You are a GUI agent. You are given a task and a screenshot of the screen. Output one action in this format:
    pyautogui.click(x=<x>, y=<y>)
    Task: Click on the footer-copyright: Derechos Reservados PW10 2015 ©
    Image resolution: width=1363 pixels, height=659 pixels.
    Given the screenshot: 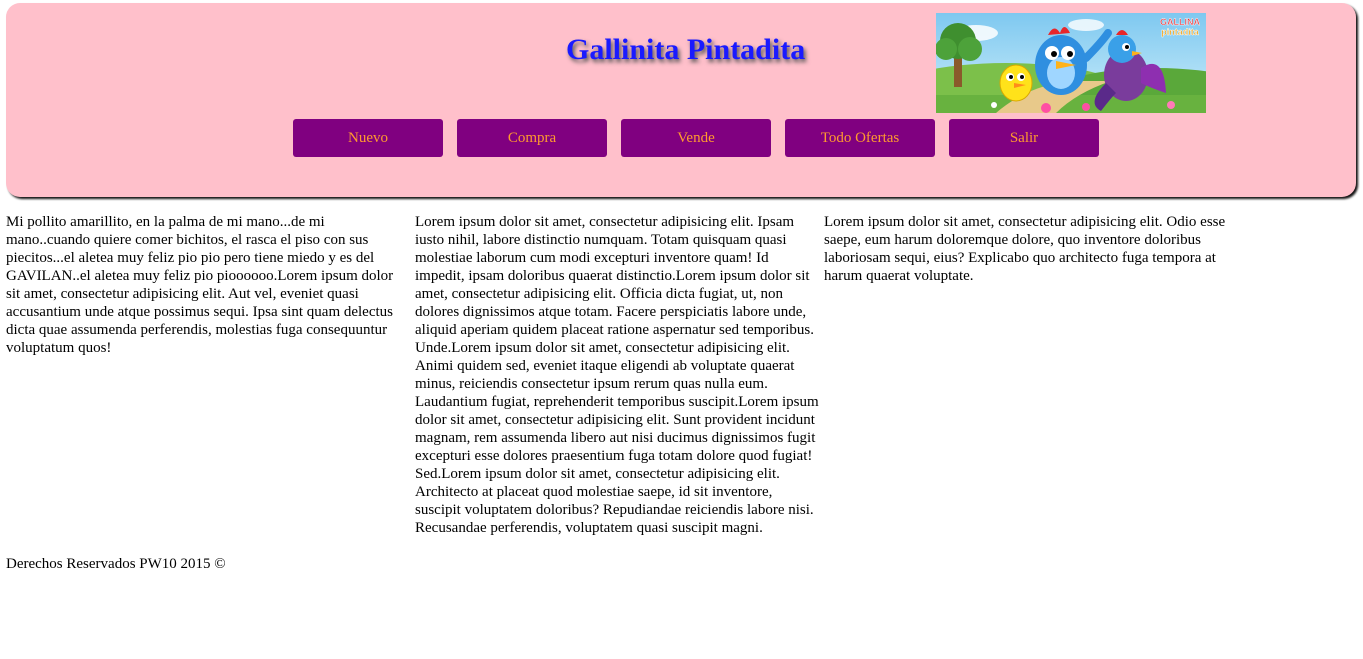 What is the action you would take?
    pyautogui.click(x=116, y=564)
    